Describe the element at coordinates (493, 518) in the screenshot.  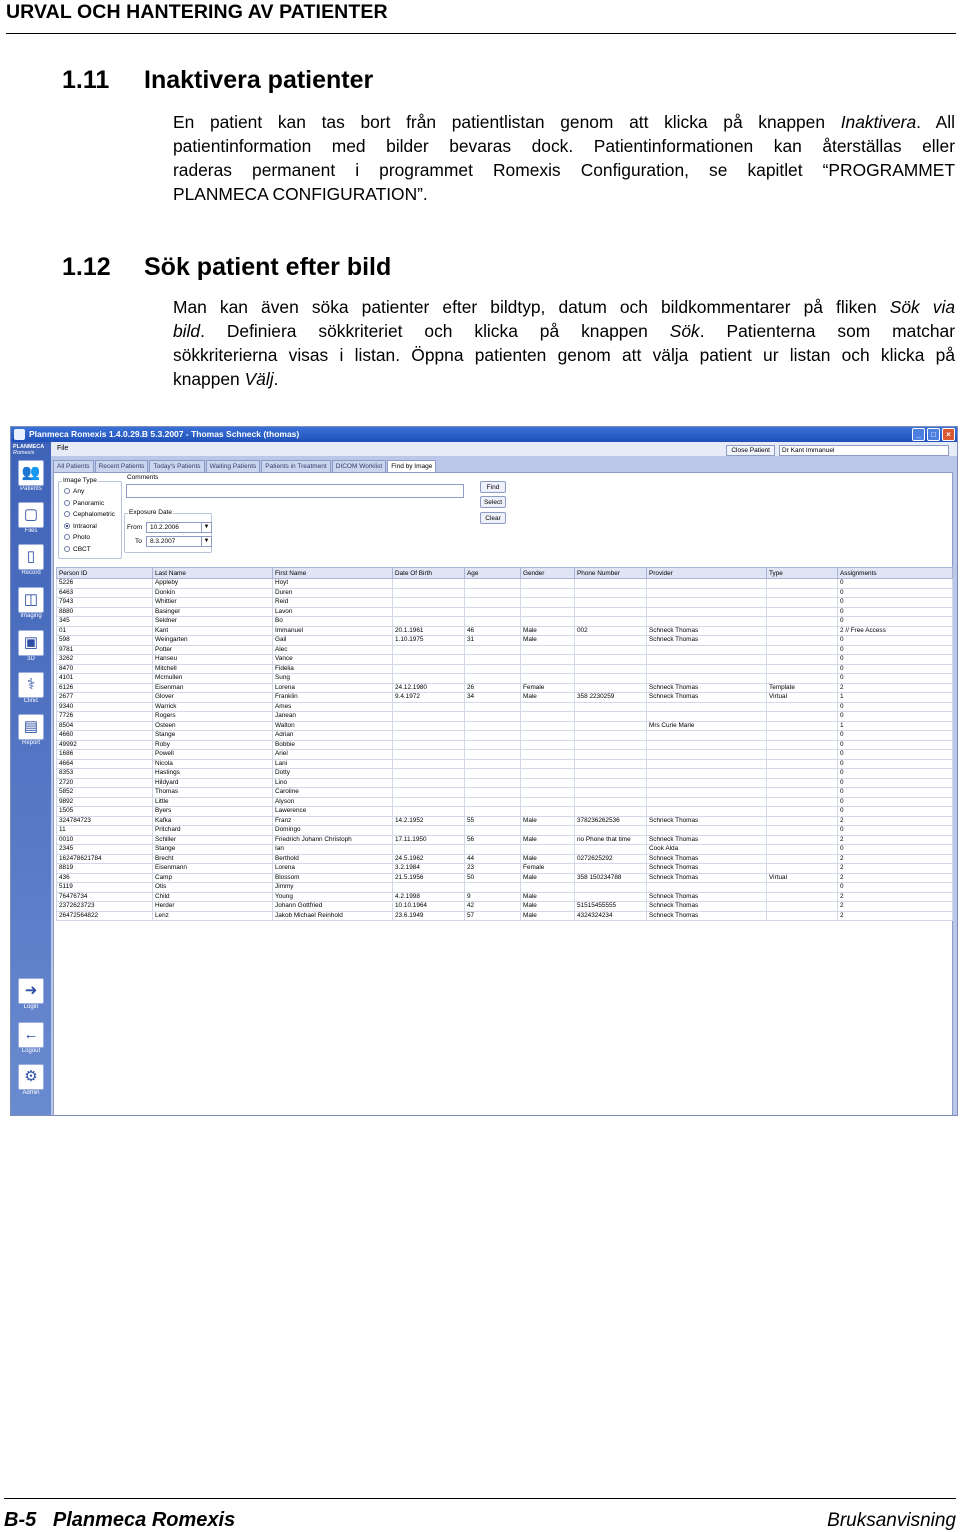
I see `clear-button: Clear` at that location.